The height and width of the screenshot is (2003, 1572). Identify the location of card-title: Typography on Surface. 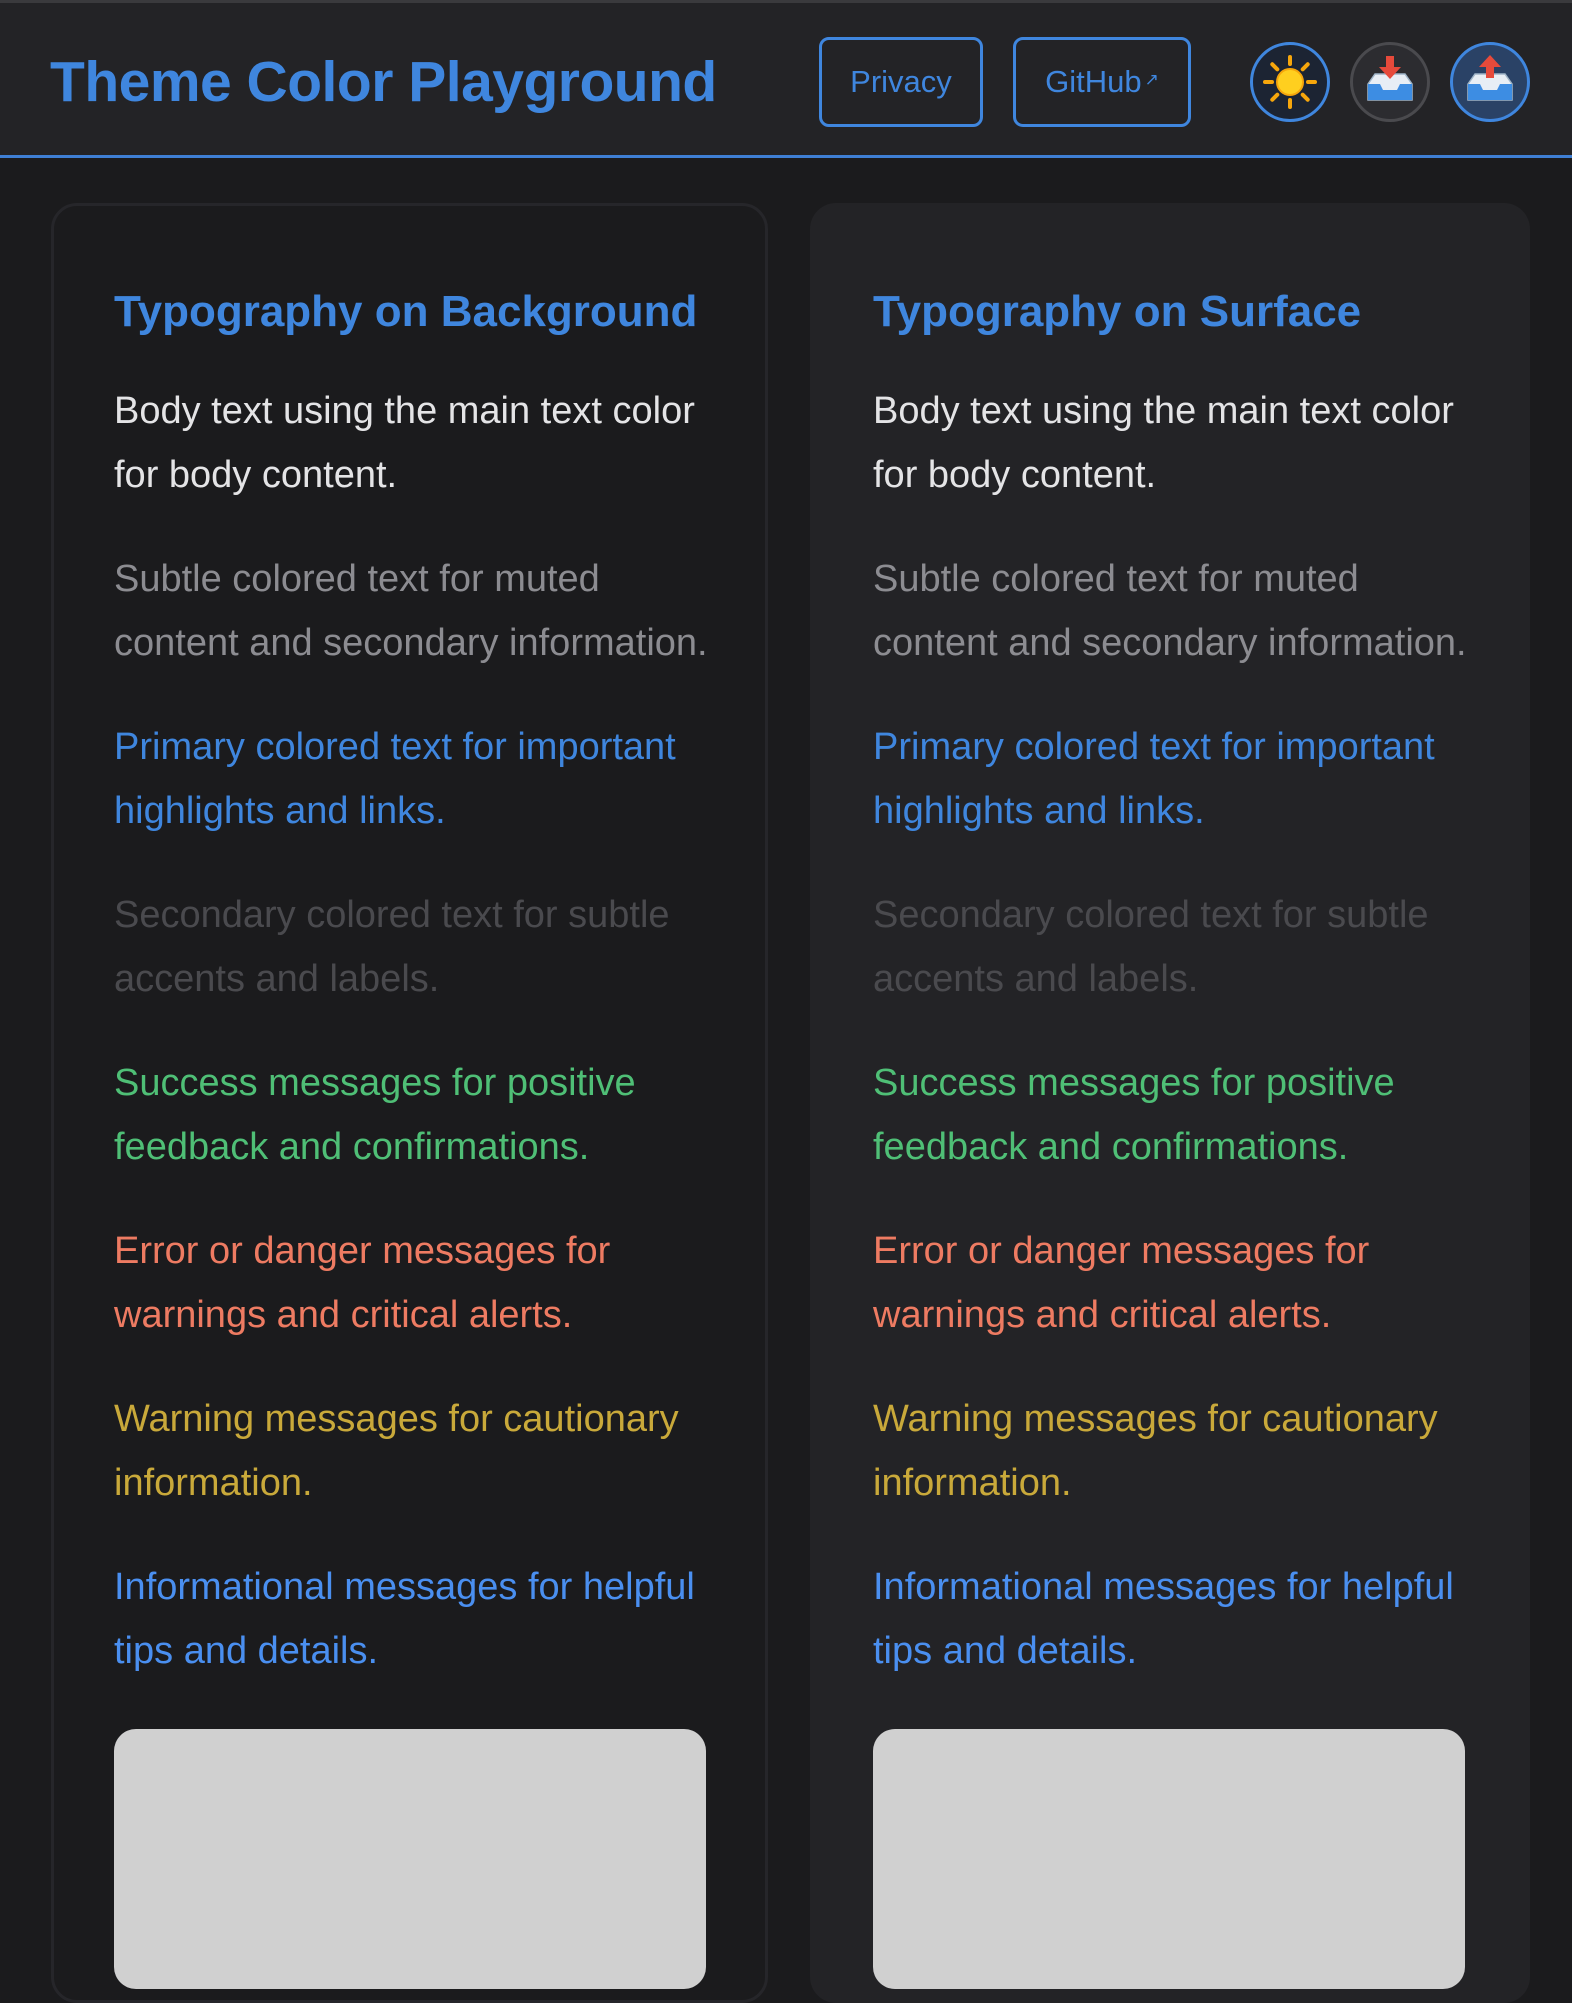
(1117, 311).